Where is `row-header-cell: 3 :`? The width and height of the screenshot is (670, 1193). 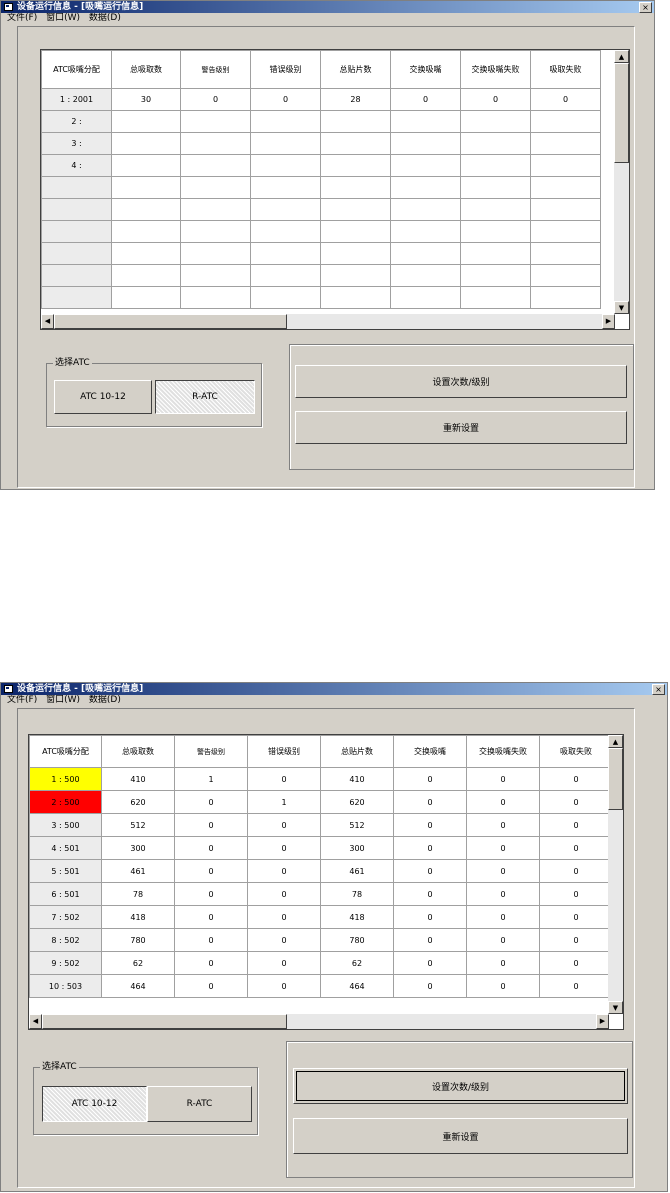
row-header-cell: 3 : is located at coordinates (76, 143).